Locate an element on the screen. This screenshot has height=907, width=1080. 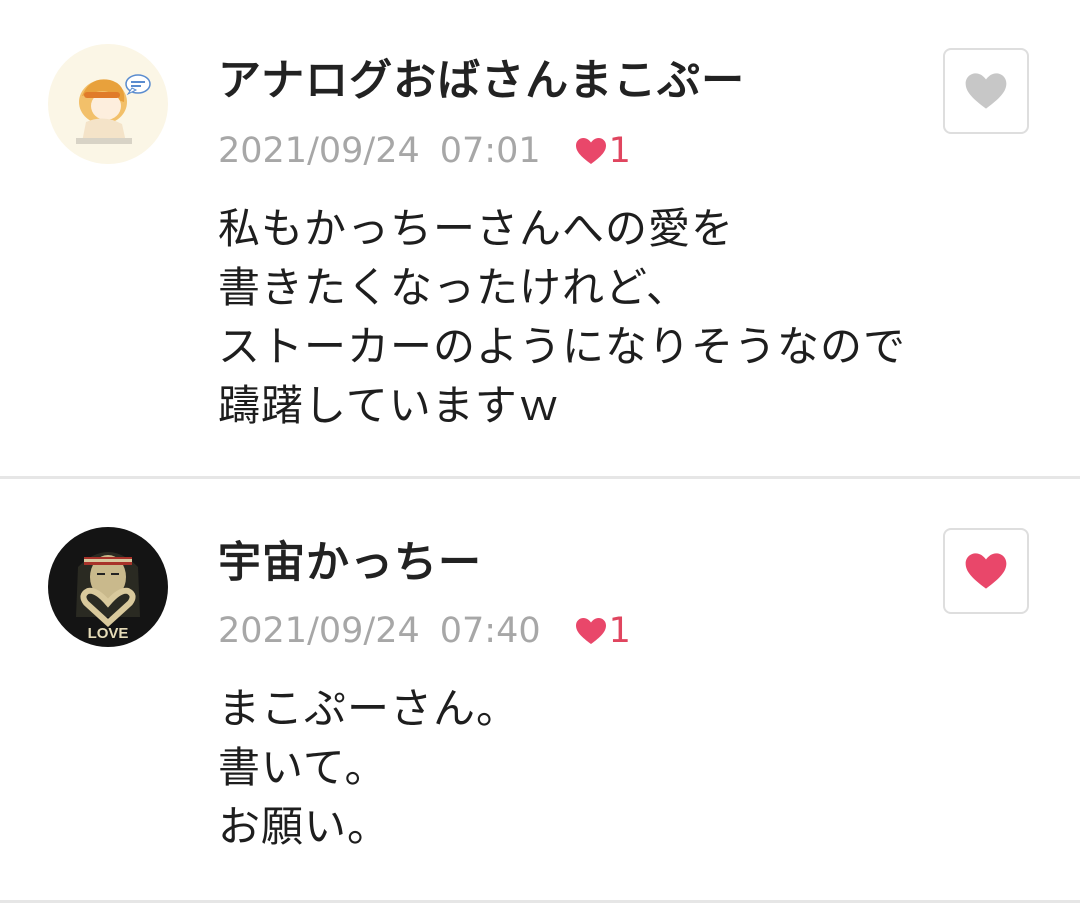
comment-body-line: ストーカーのようになりそうなので is located at coordinates (562, 346).